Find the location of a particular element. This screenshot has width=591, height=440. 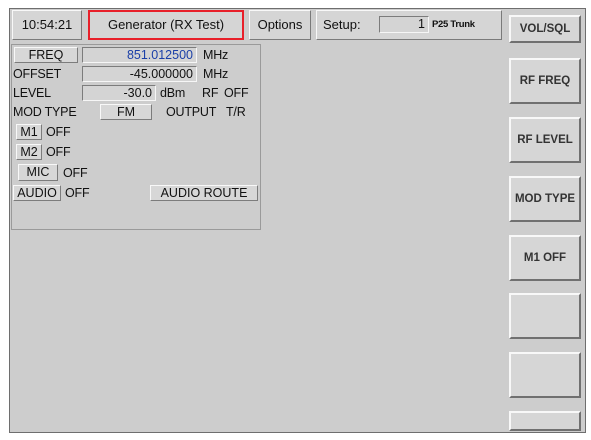

options-label: Options is located at coordinates (280, 24).